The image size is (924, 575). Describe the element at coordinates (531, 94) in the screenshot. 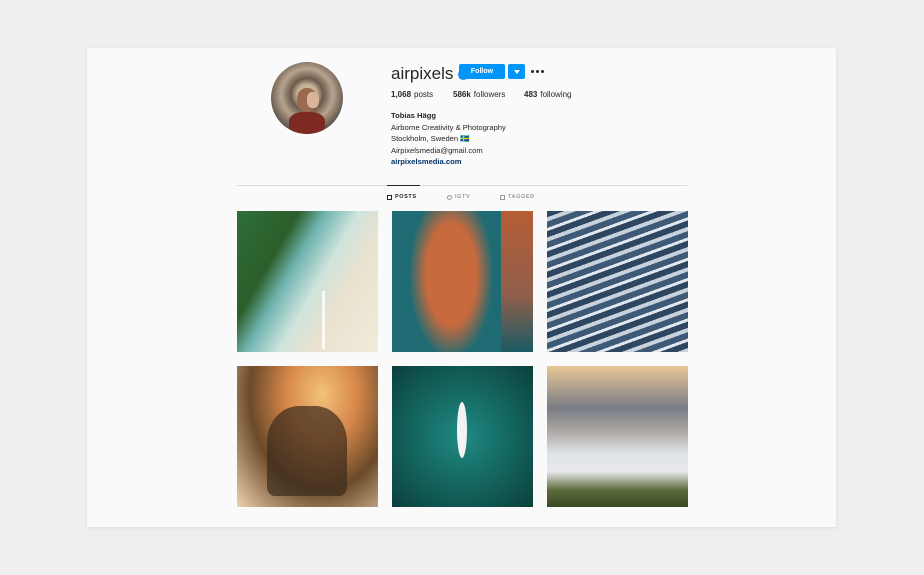

I see `stat-value: 483` at that location.